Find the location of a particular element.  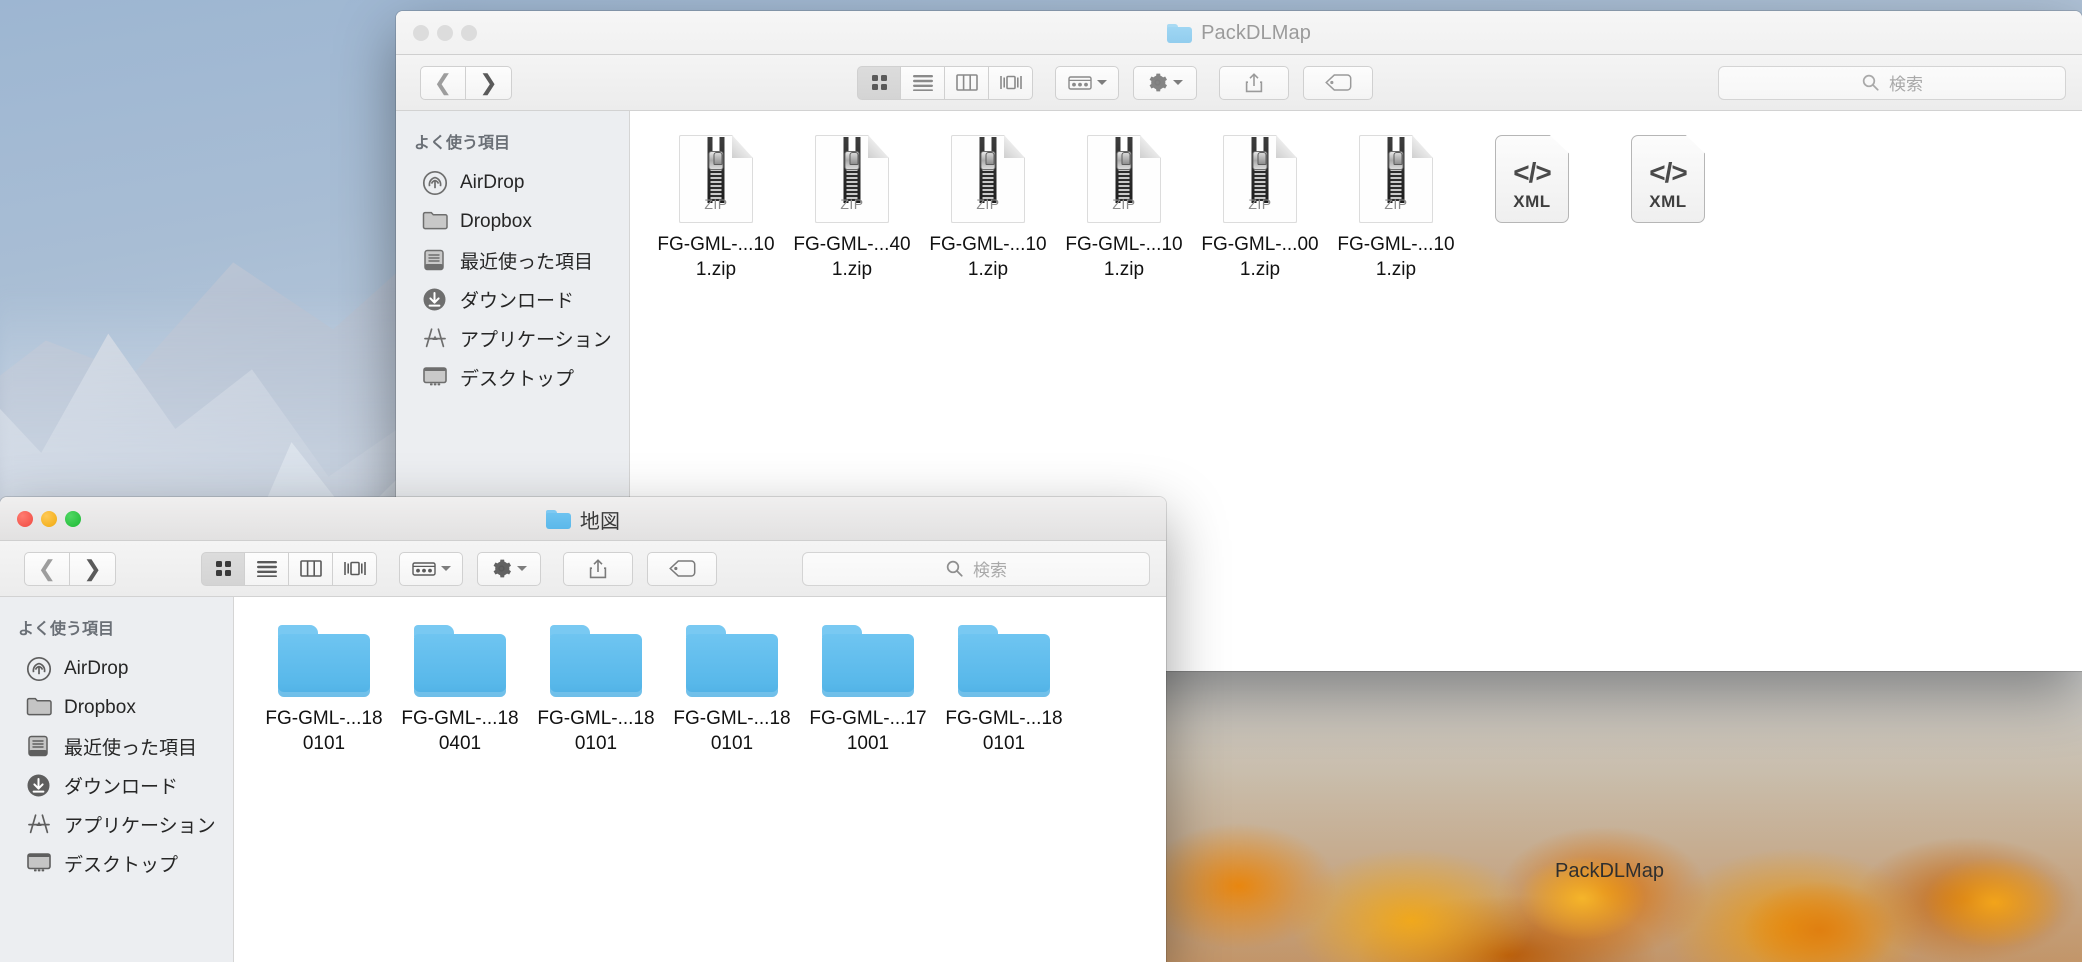

file-item: ZIP FG-GML-...401.zip is located at coordinates (852, 208).